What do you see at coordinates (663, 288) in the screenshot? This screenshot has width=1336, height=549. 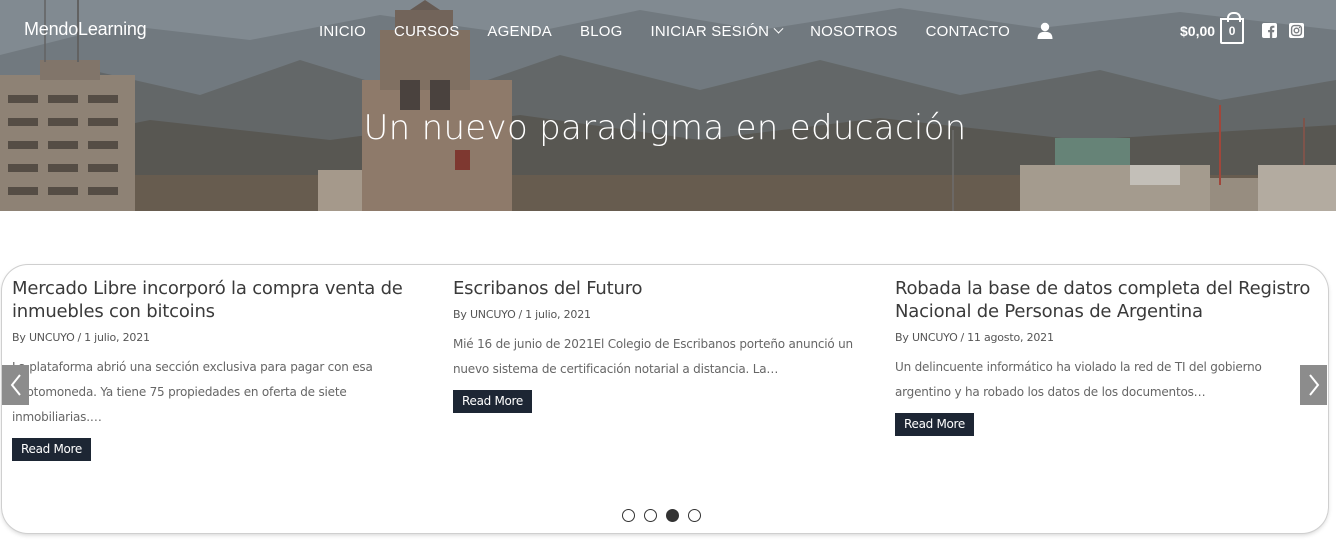 I see `post-title: Escribanos del Futuro` at bounding box center [663, 288].